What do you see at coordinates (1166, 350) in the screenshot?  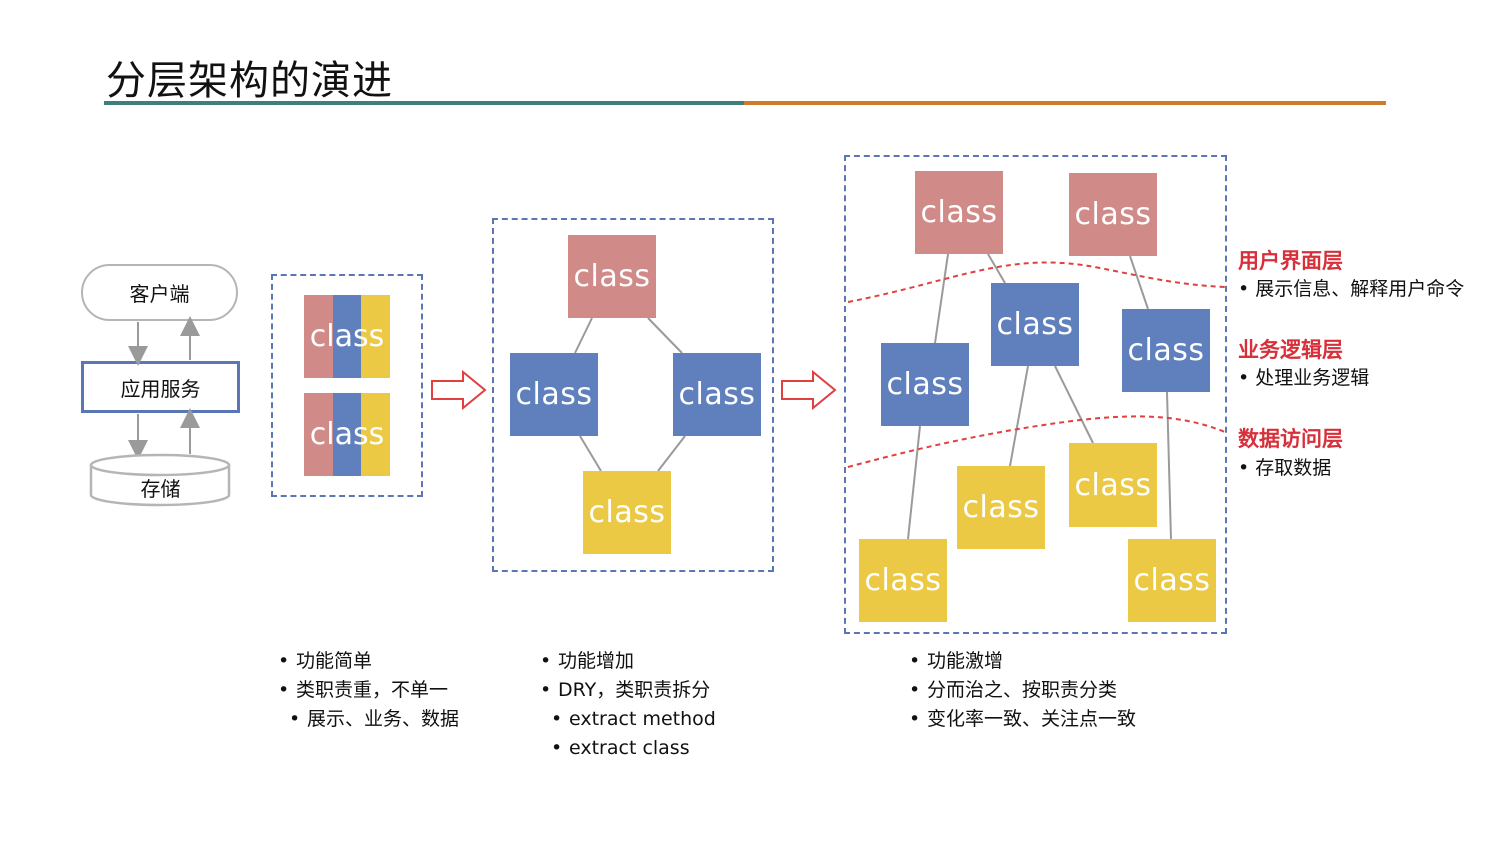 I see `stage3-class-biz-2: class` at bounding box center [1166, 350].